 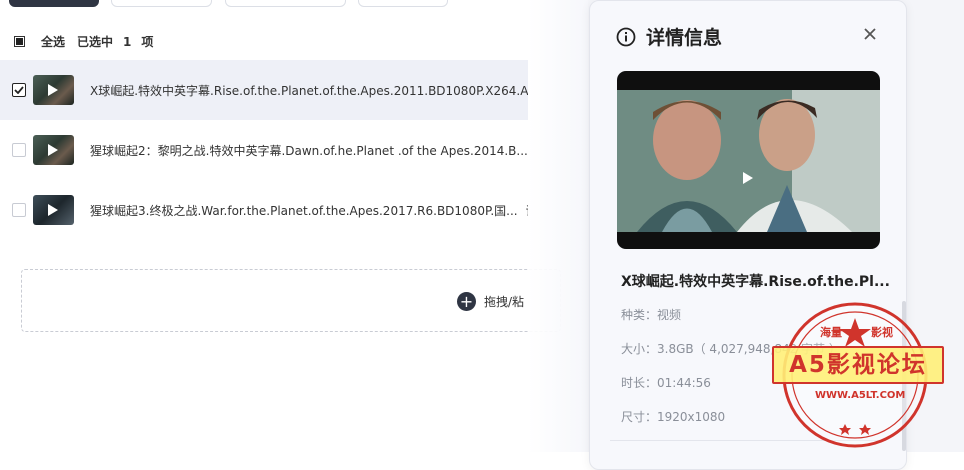 What do you see at coordinates (466, 301) in the screenshot?
I see `plus-circle-icon: +` at bounding box center [466, 301].